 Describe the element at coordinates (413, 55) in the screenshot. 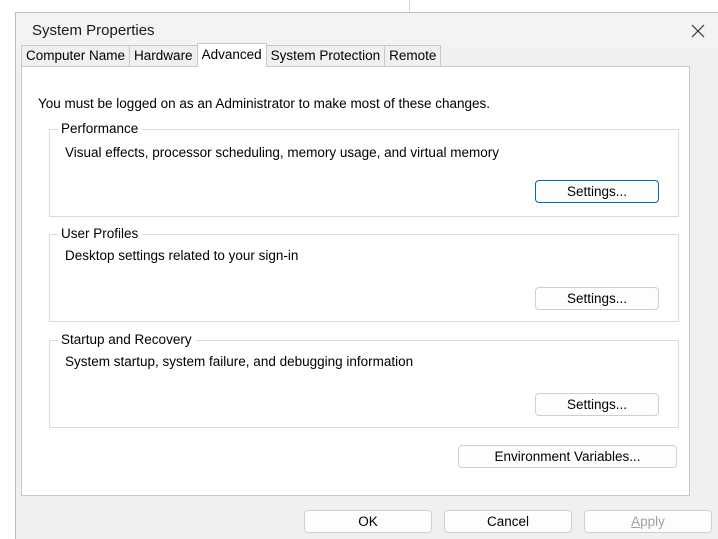

I see `tab-remote: Remote` at that location.